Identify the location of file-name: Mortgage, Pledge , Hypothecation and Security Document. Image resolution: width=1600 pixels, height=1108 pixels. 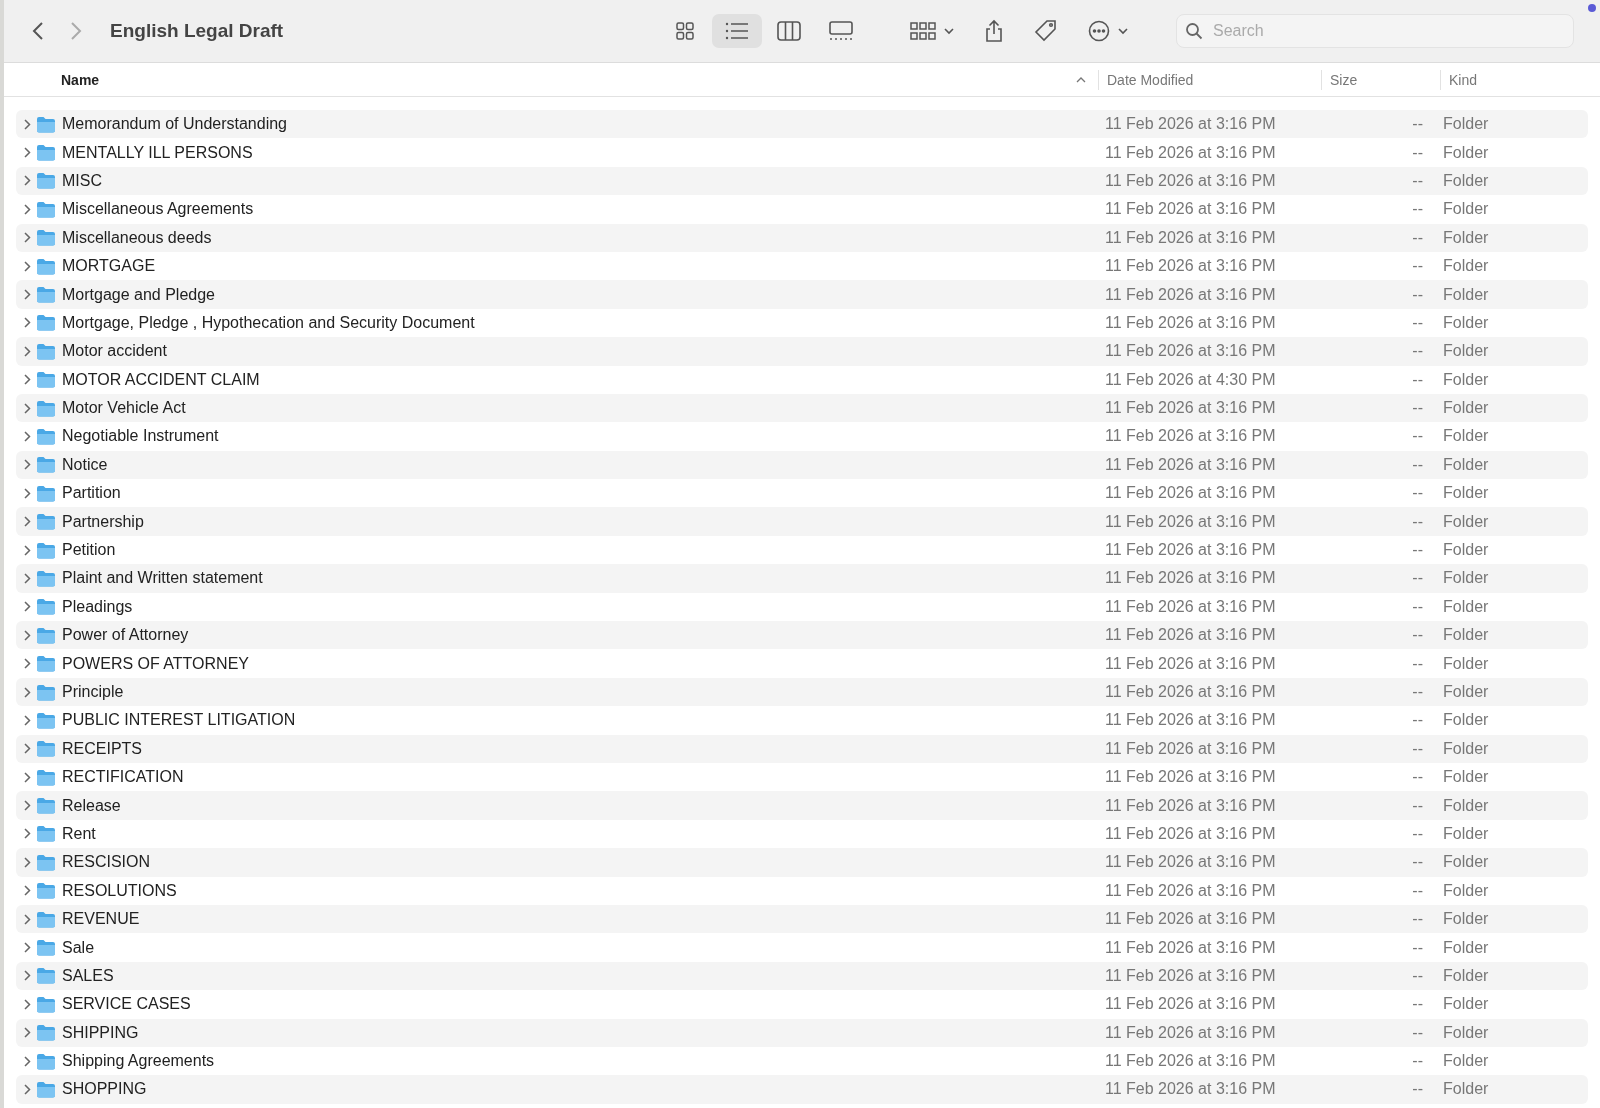
(268, 322).